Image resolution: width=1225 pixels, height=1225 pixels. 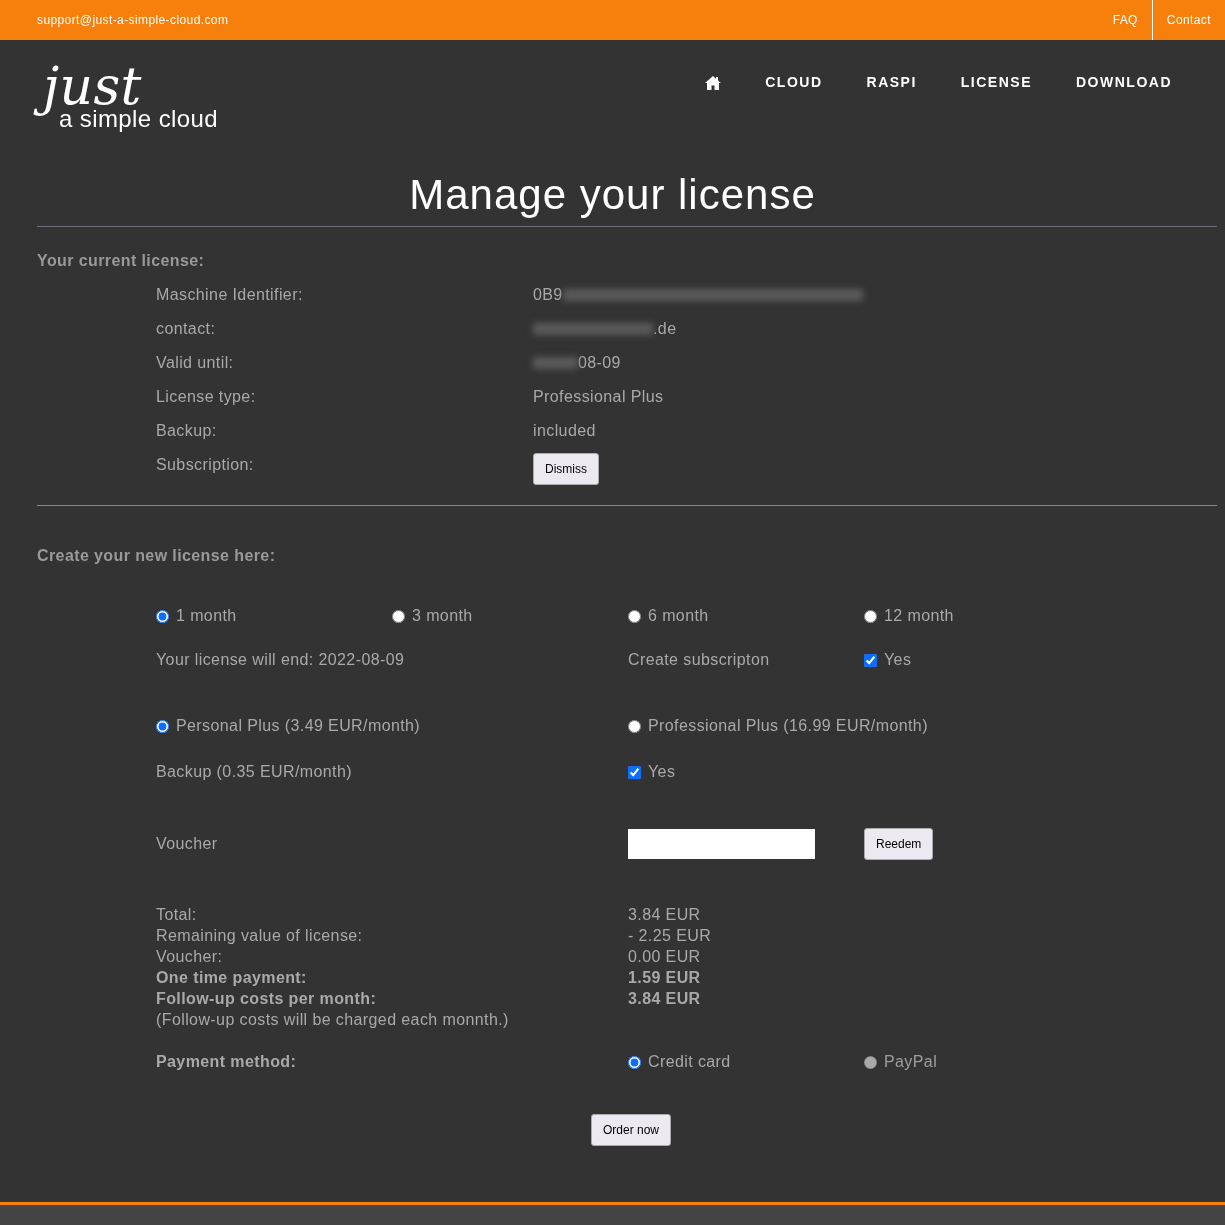 What do you see at coordinates (699, 660) in the screenshot?
I see `field-label: Create subscripton` at bounding box center [699, 660].